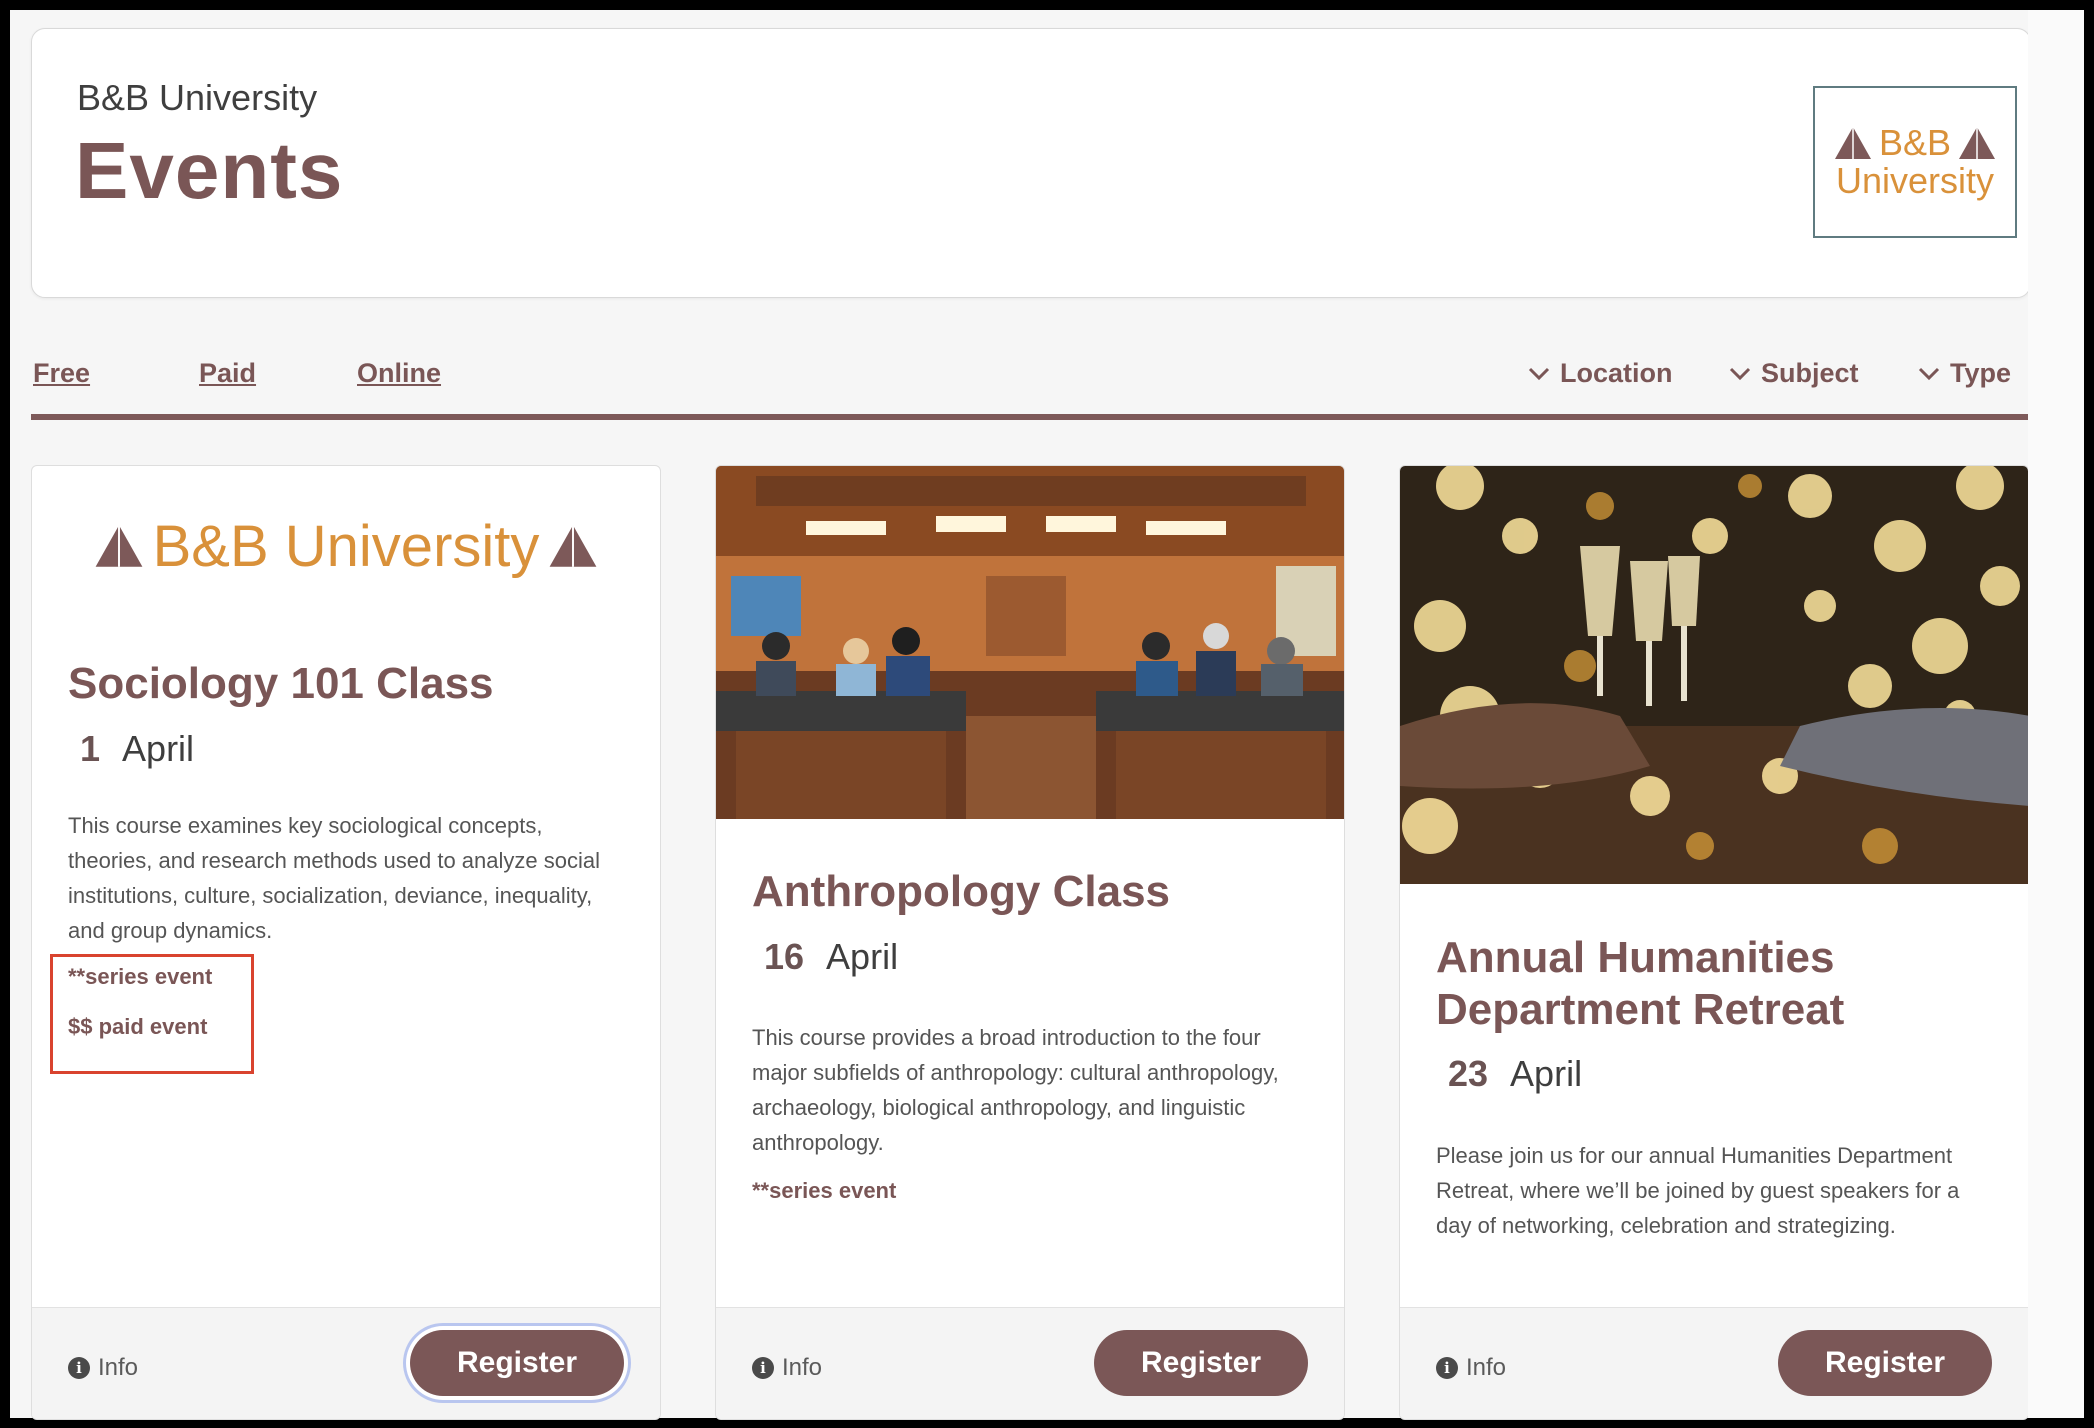 The image size is (2094, 1428). I want to click on type-dropdown: Type, so click(1964, 373).